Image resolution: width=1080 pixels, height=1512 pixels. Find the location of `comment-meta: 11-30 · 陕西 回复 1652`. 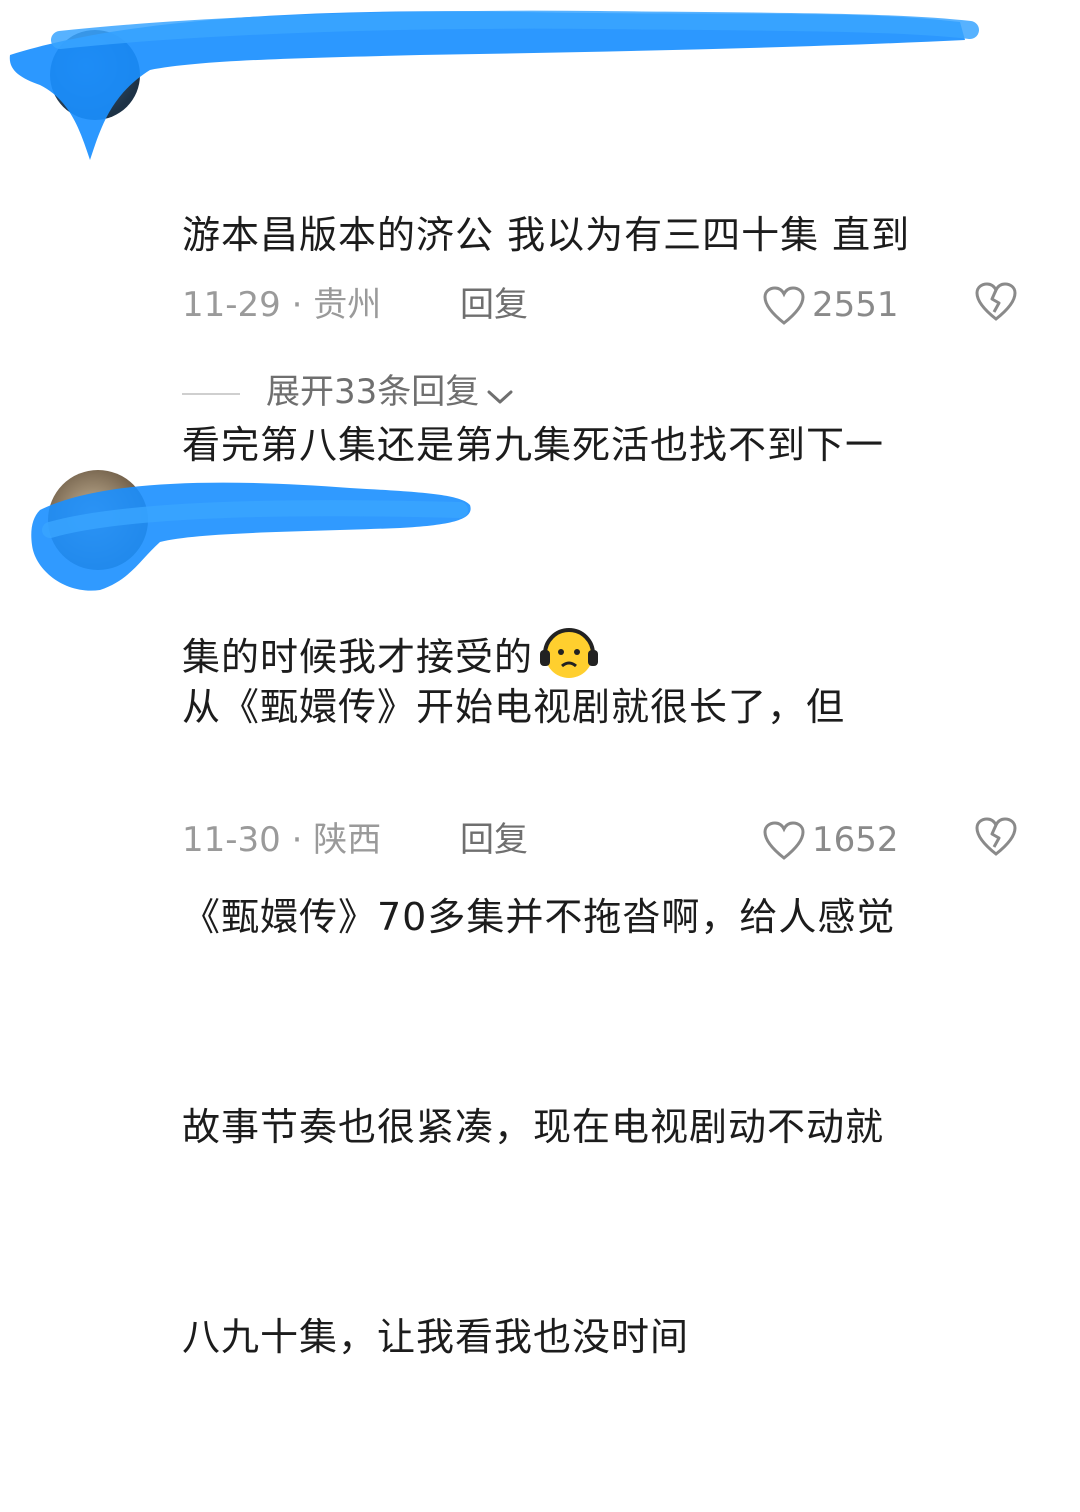

comment-meta: 11-30 · 陕西 回复 1652 is located at coordinates (612, 840).